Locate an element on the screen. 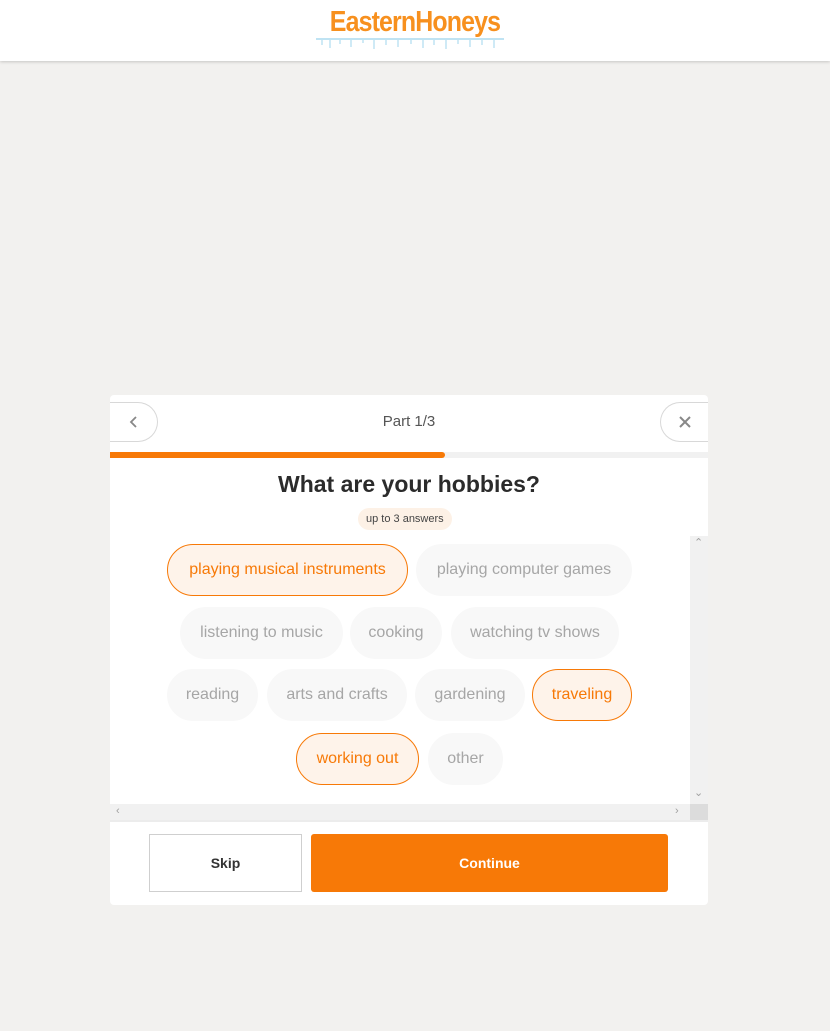  site-logo: EasternHoneys is located at coordinates (415, 22).